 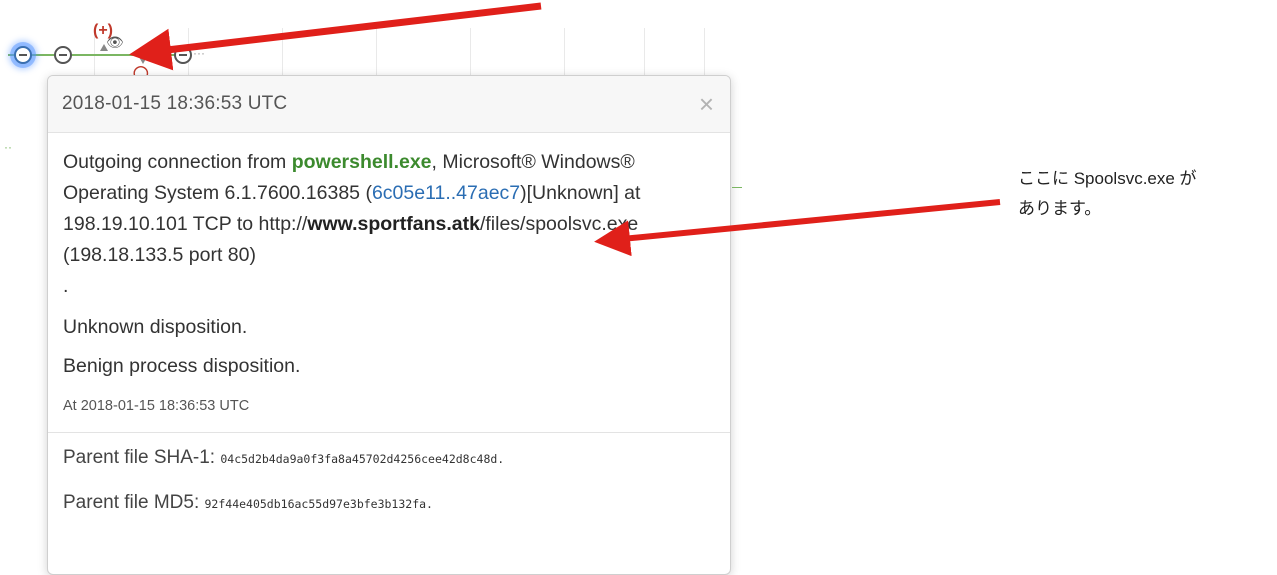 What do you see at coordinates (1107, 178) in the screenshot?
I see `annotation-line-1: ここに Spoolsvc.exe が` at bounding box center [1107, 178].